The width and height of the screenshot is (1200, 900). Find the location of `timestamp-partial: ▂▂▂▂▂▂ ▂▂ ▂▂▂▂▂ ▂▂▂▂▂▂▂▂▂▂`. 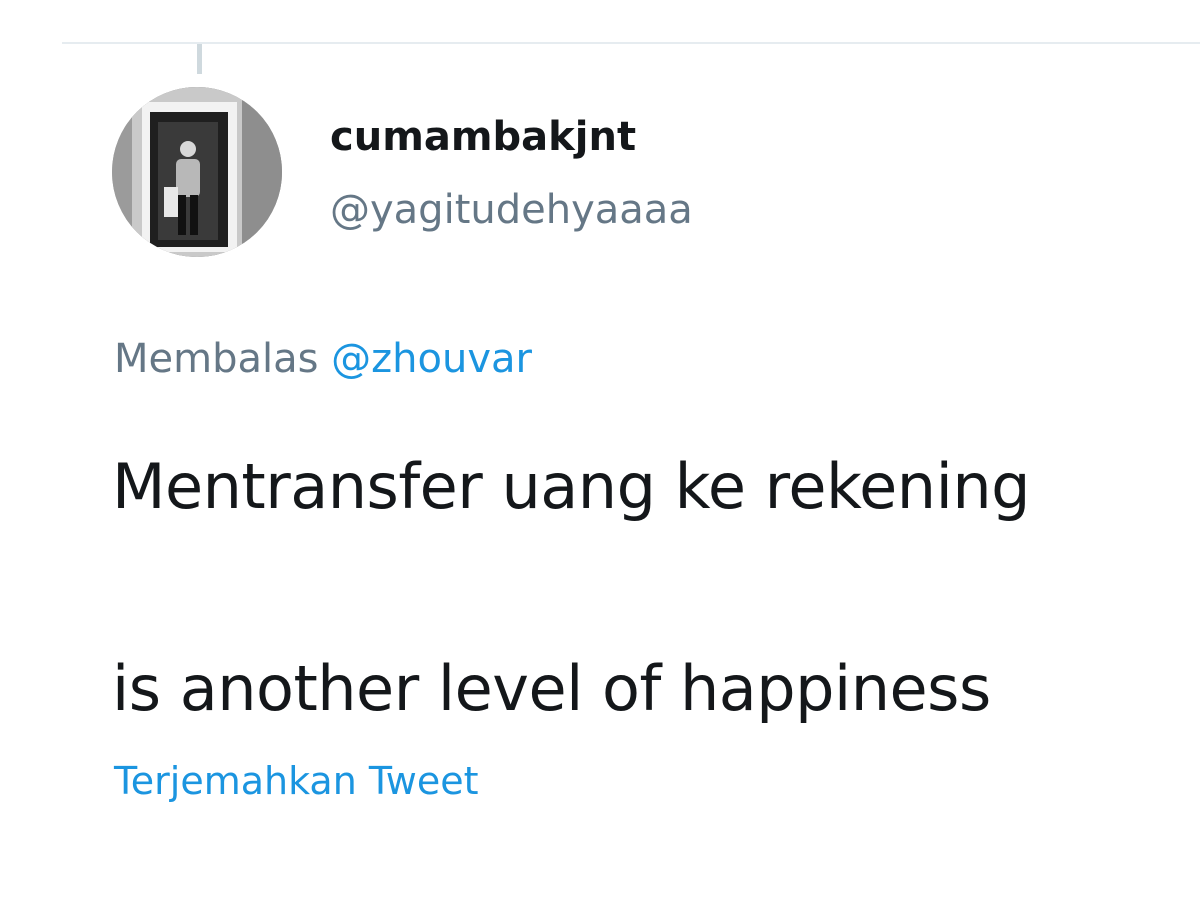

timestamp-partial: ▂▂▂▂▂▂ ▂▂ ▂▂▂▂▂ ▂▂▂▂▂▂▂▂▂▂ is located at coordinates (612, 888).